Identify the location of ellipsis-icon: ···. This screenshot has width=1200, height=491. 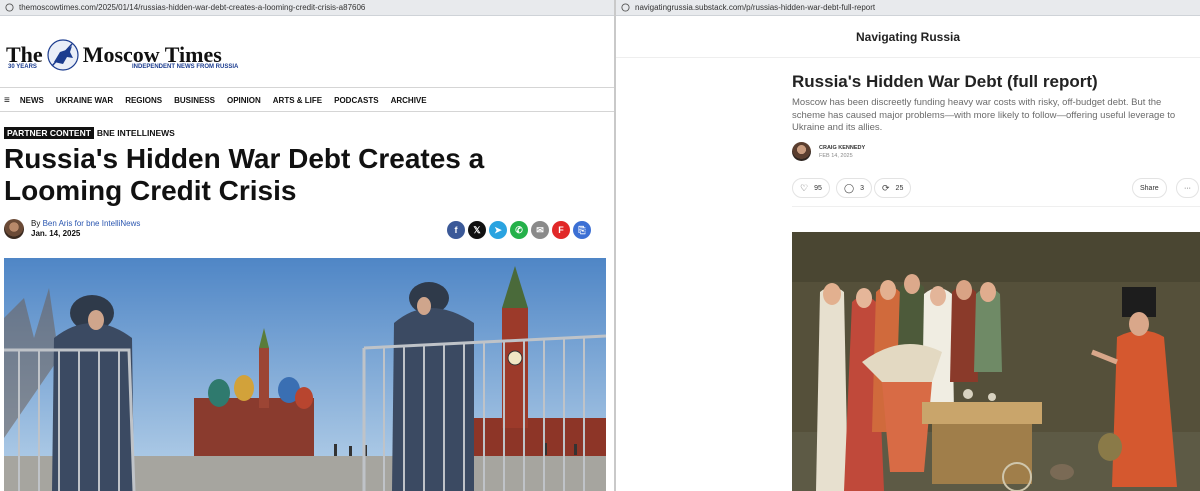
(1187, 188).